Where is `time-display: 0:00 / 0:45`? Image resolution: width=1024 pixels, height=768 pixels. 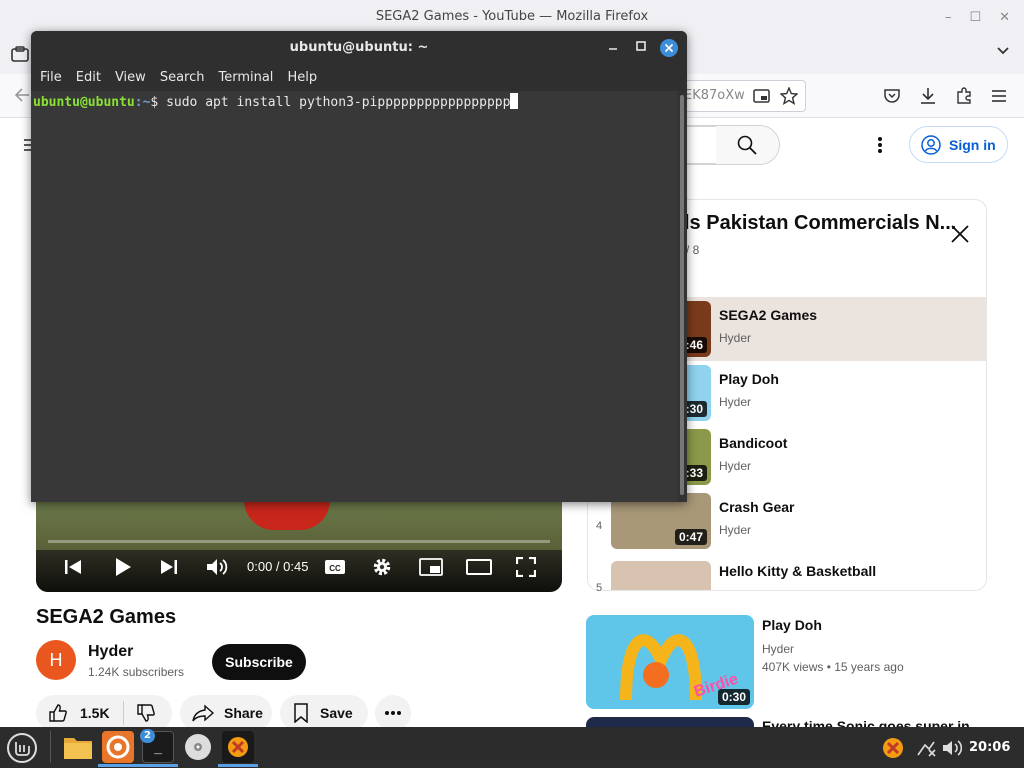 time-display: 0:00 / 0:45 is located at coordinates (278, 566).